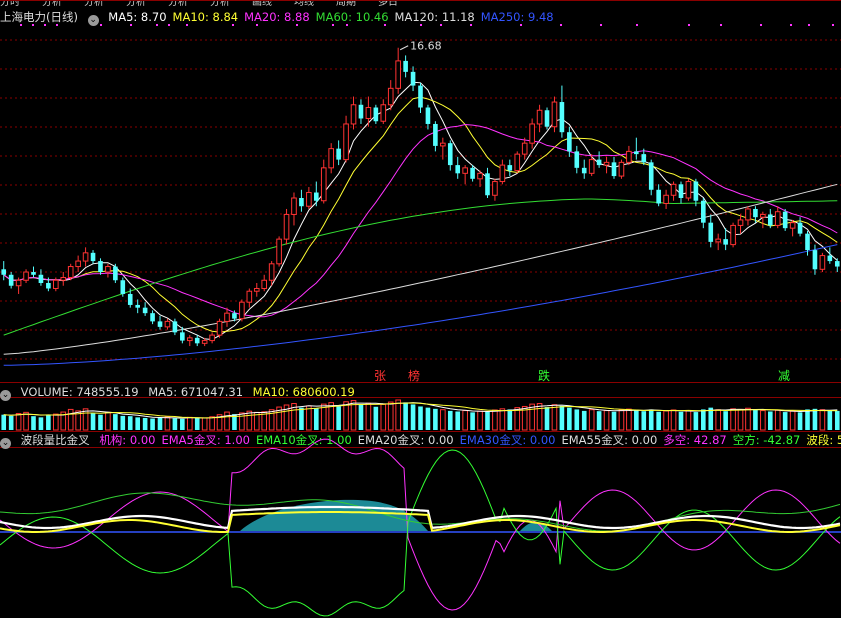 The image size is (841, 618). I want to click on event-marker: 减, so click(784, 376).